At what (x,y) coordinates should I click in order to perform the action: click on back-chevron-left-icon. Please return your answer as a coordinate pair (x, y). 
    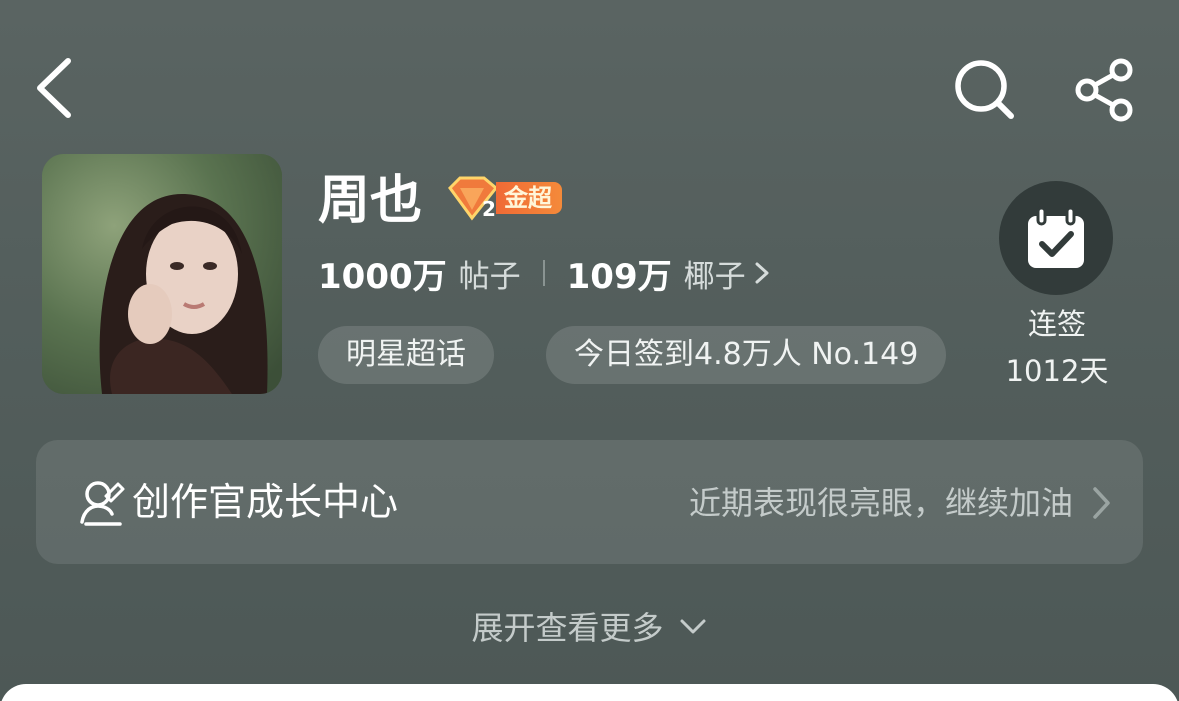
    Looking at the image, I should click on (56, 88).